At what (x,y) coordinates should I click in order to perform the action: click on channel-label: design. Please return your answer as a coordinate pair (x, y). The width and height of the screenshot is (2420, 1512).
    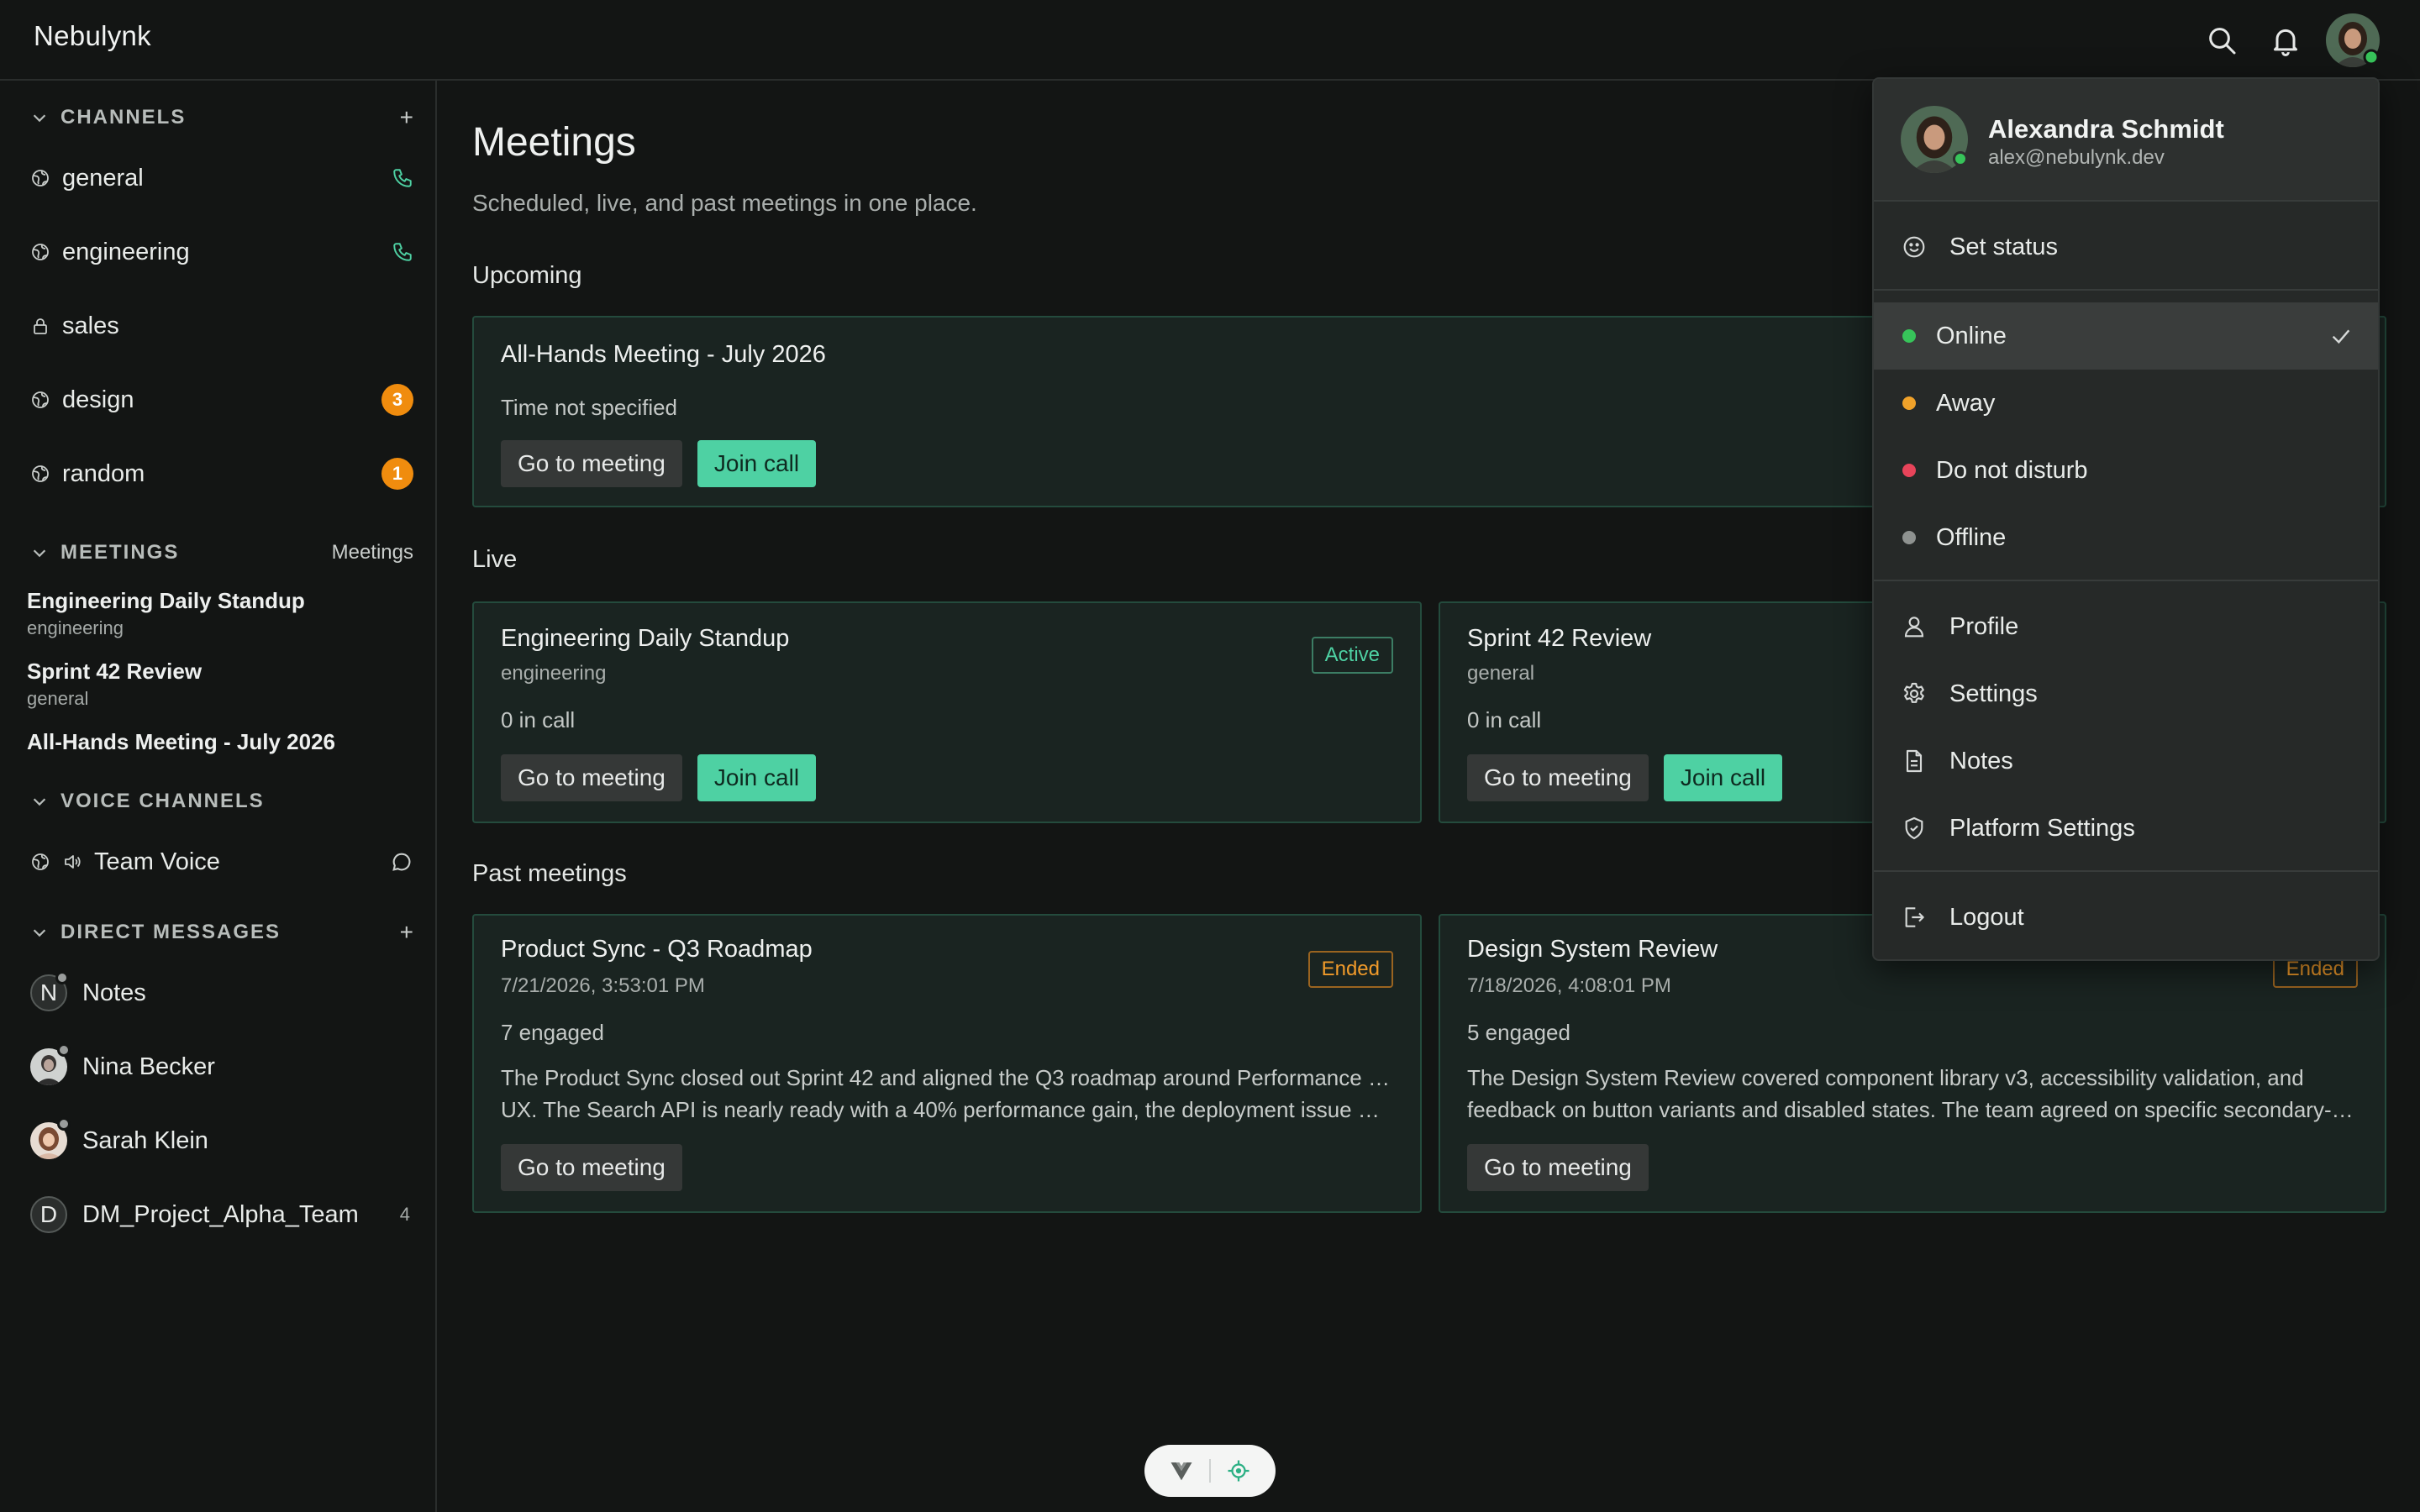
    Looking at the image, I should click on (98, 399).